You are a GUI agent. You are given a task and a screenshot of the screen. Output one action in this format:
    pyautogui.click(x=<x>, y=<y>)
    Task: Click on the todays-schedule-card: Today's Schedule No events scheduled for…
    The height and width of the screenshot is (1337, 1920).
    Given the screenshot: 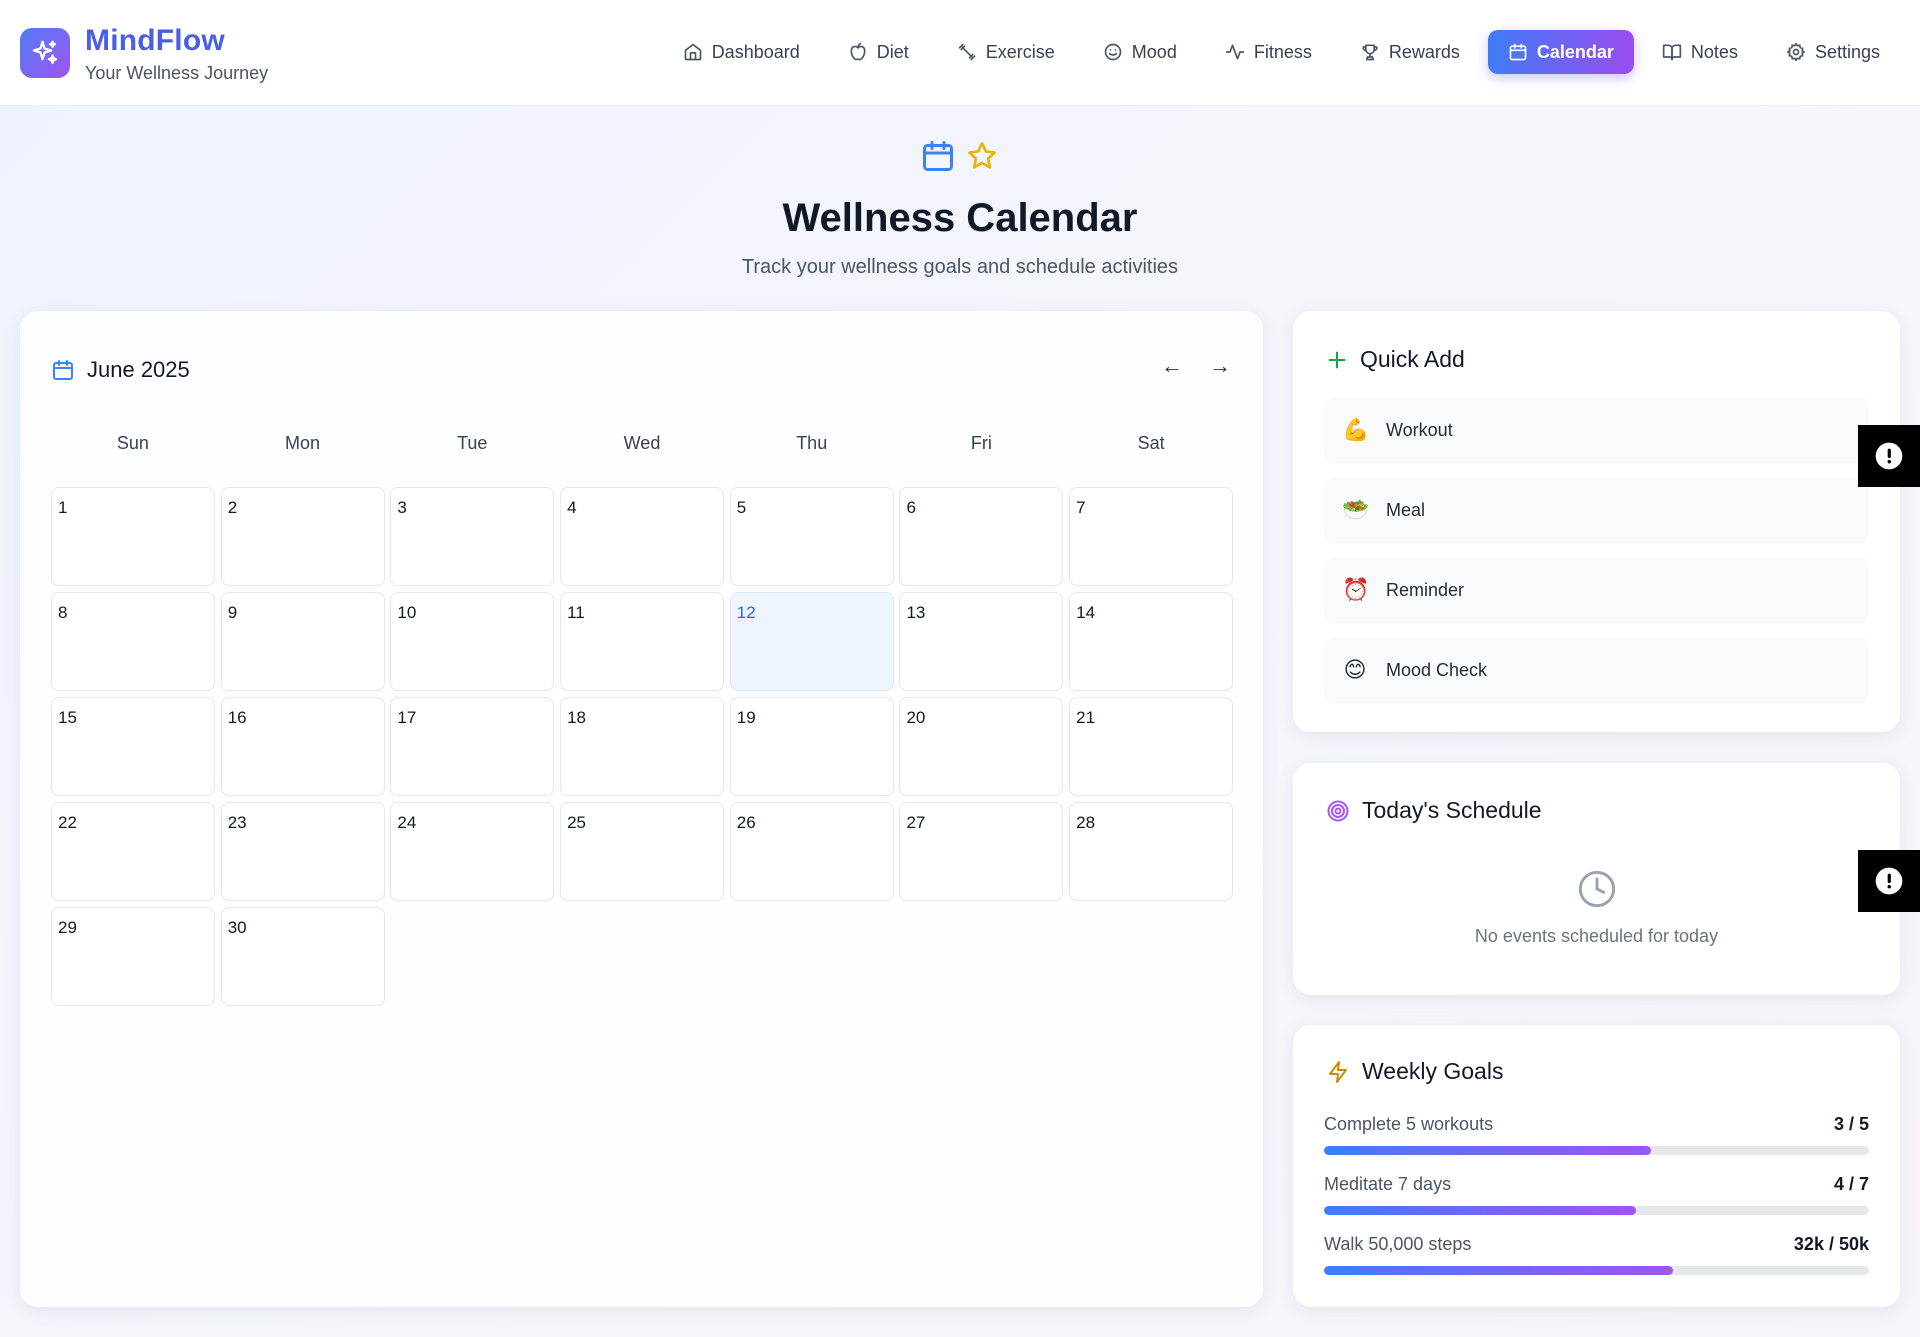 What is the action you would take?
    pyautogui.click(x=1596, y=879)
    